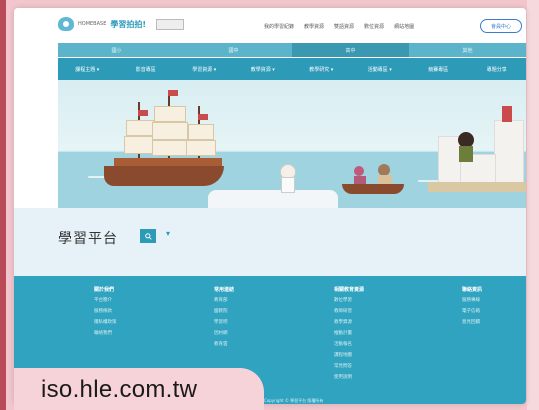 This screenshot has width=539, height=410. What do you see at coordinates (66, 24) in the screenshot?
I see `logo-icon` at bounding box center [66, 24].